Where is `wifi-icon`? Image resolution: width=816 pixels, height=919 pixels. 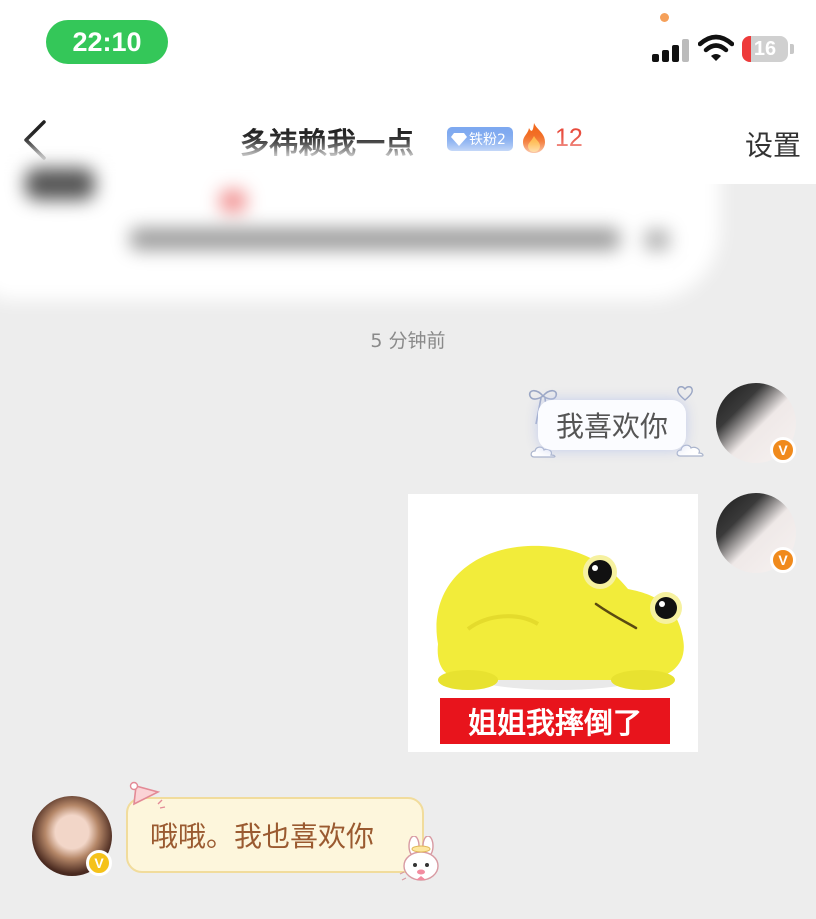
wifi-icon is located at coordinates (716, 47).